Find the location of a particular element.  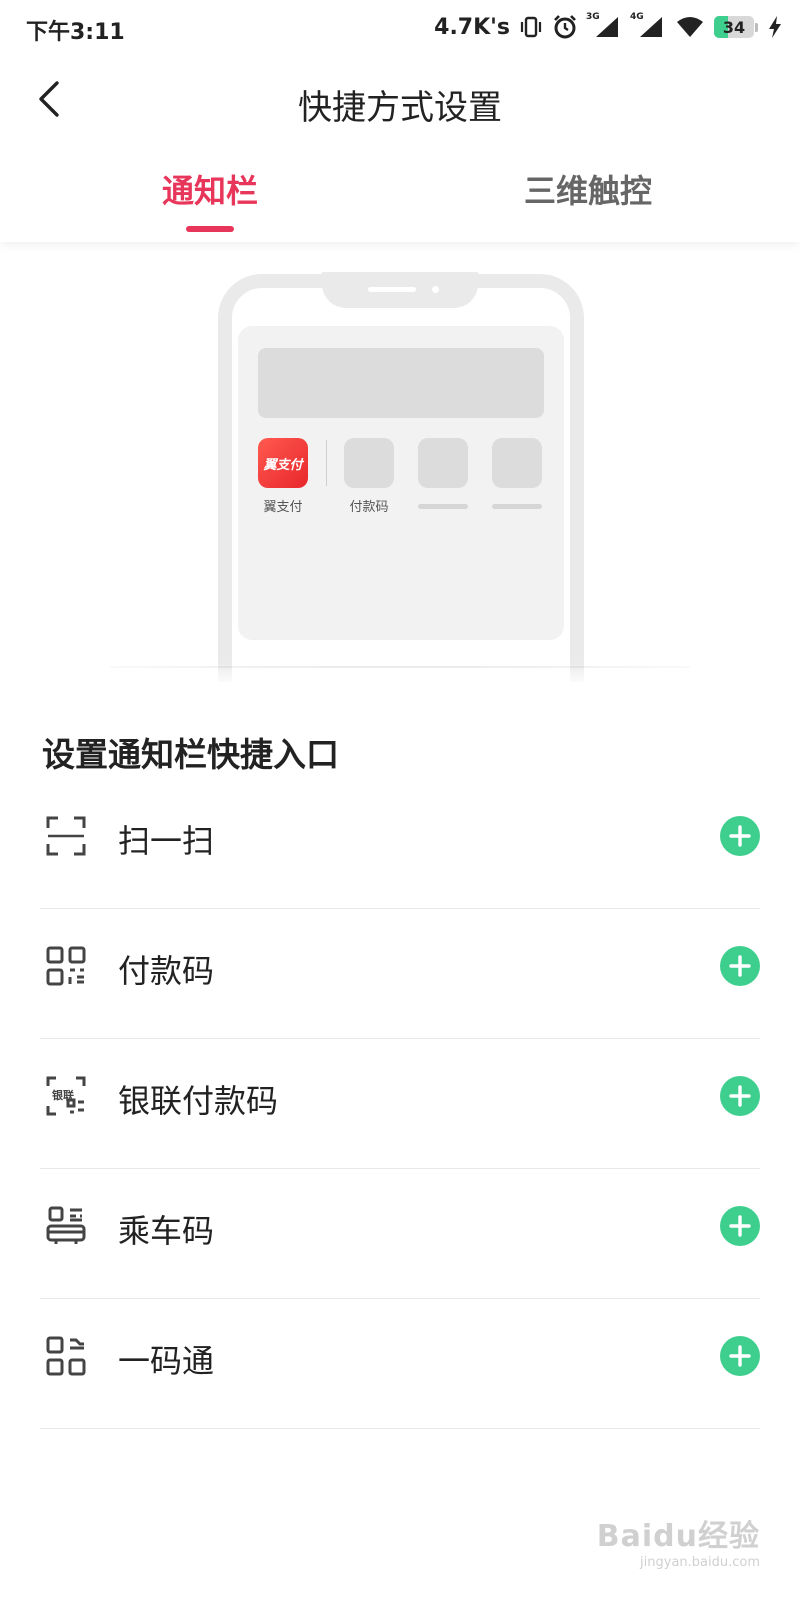

watermark: Baidu经验 jingyan.baidu.com is located at coordinates (678, 1540).